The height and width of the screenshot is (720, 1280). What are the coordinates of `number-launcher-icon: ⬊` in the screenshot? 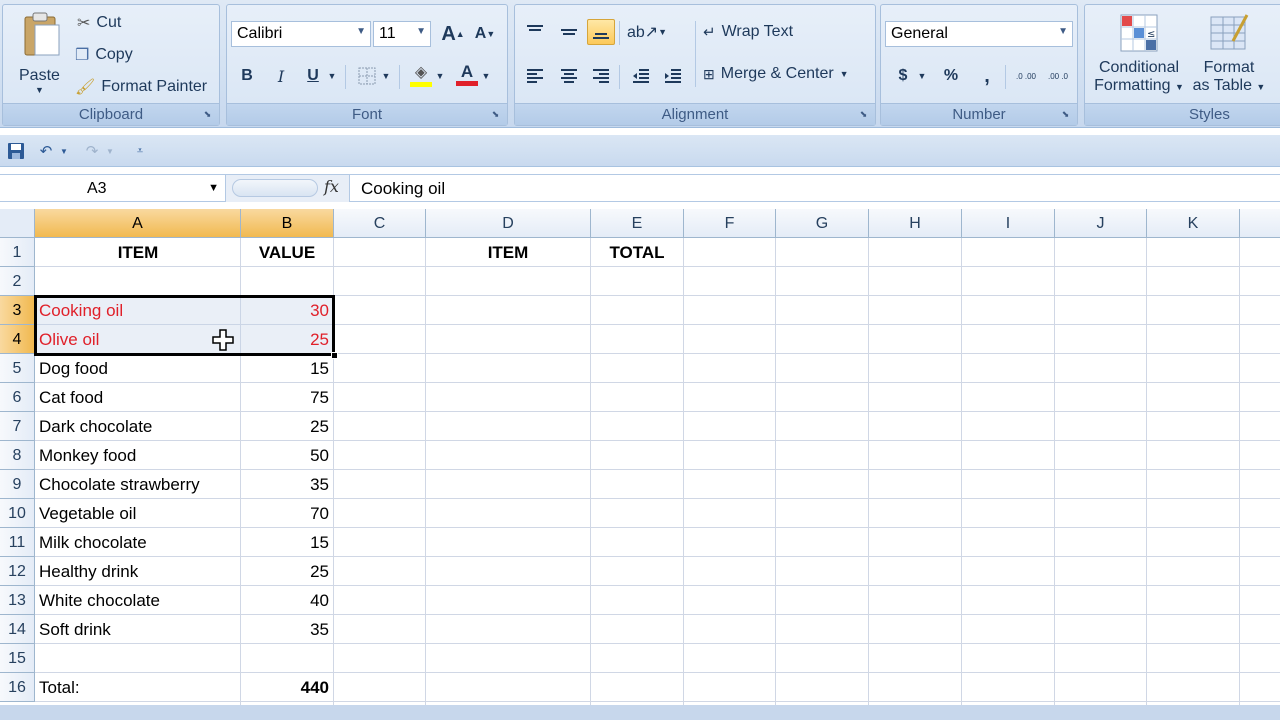 It's located at (1065, 114).